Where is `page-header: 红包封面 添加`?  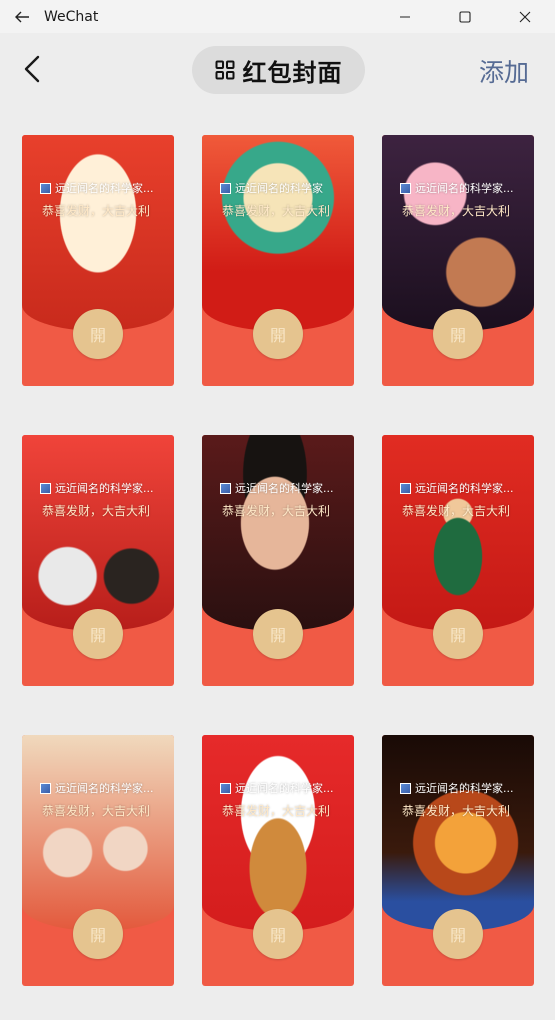 page-header: 红包封面 添加 is located at coordinates (277, 73).